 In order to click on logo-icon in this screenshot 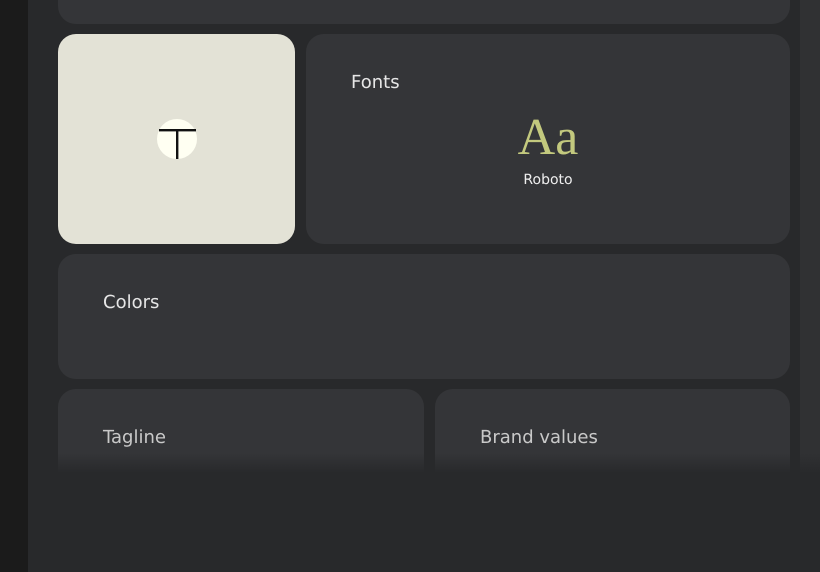, I will do `click(176, 139)`.